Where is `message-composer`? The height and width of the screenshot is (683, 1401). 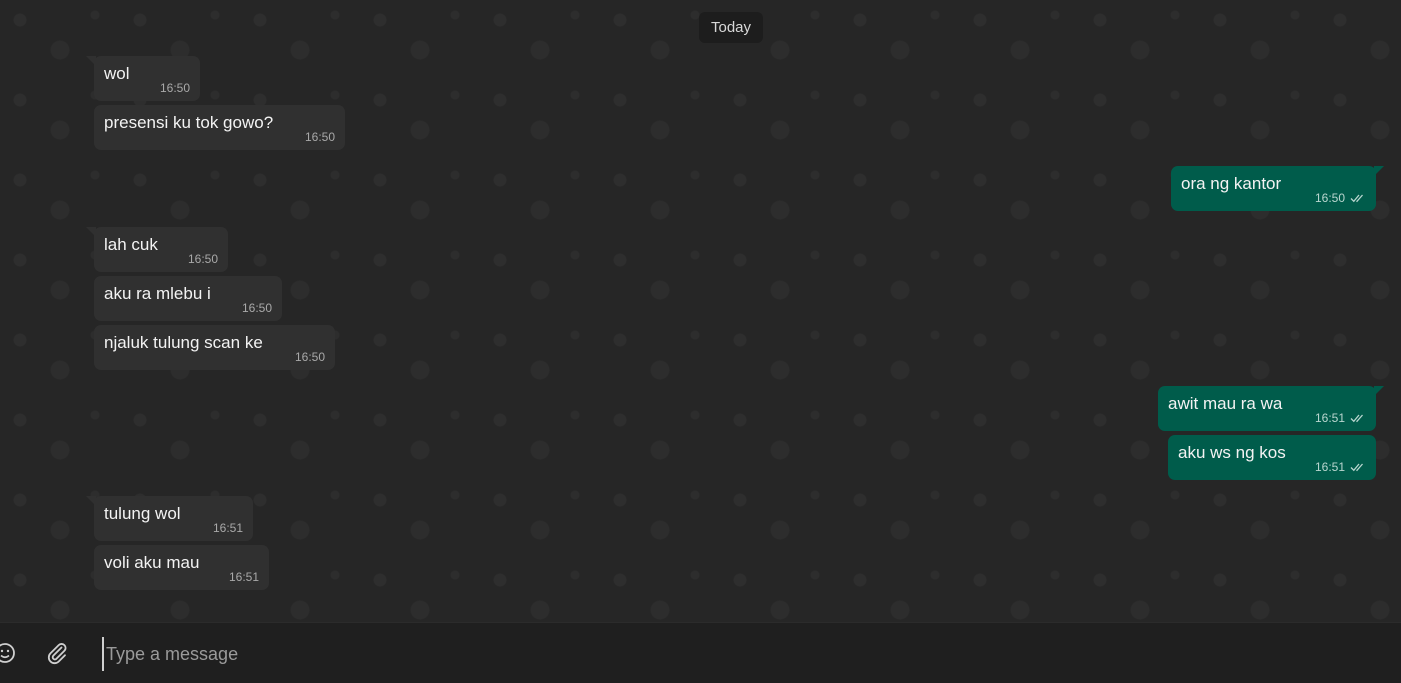 message-composer is located at coordinates (700, 652).